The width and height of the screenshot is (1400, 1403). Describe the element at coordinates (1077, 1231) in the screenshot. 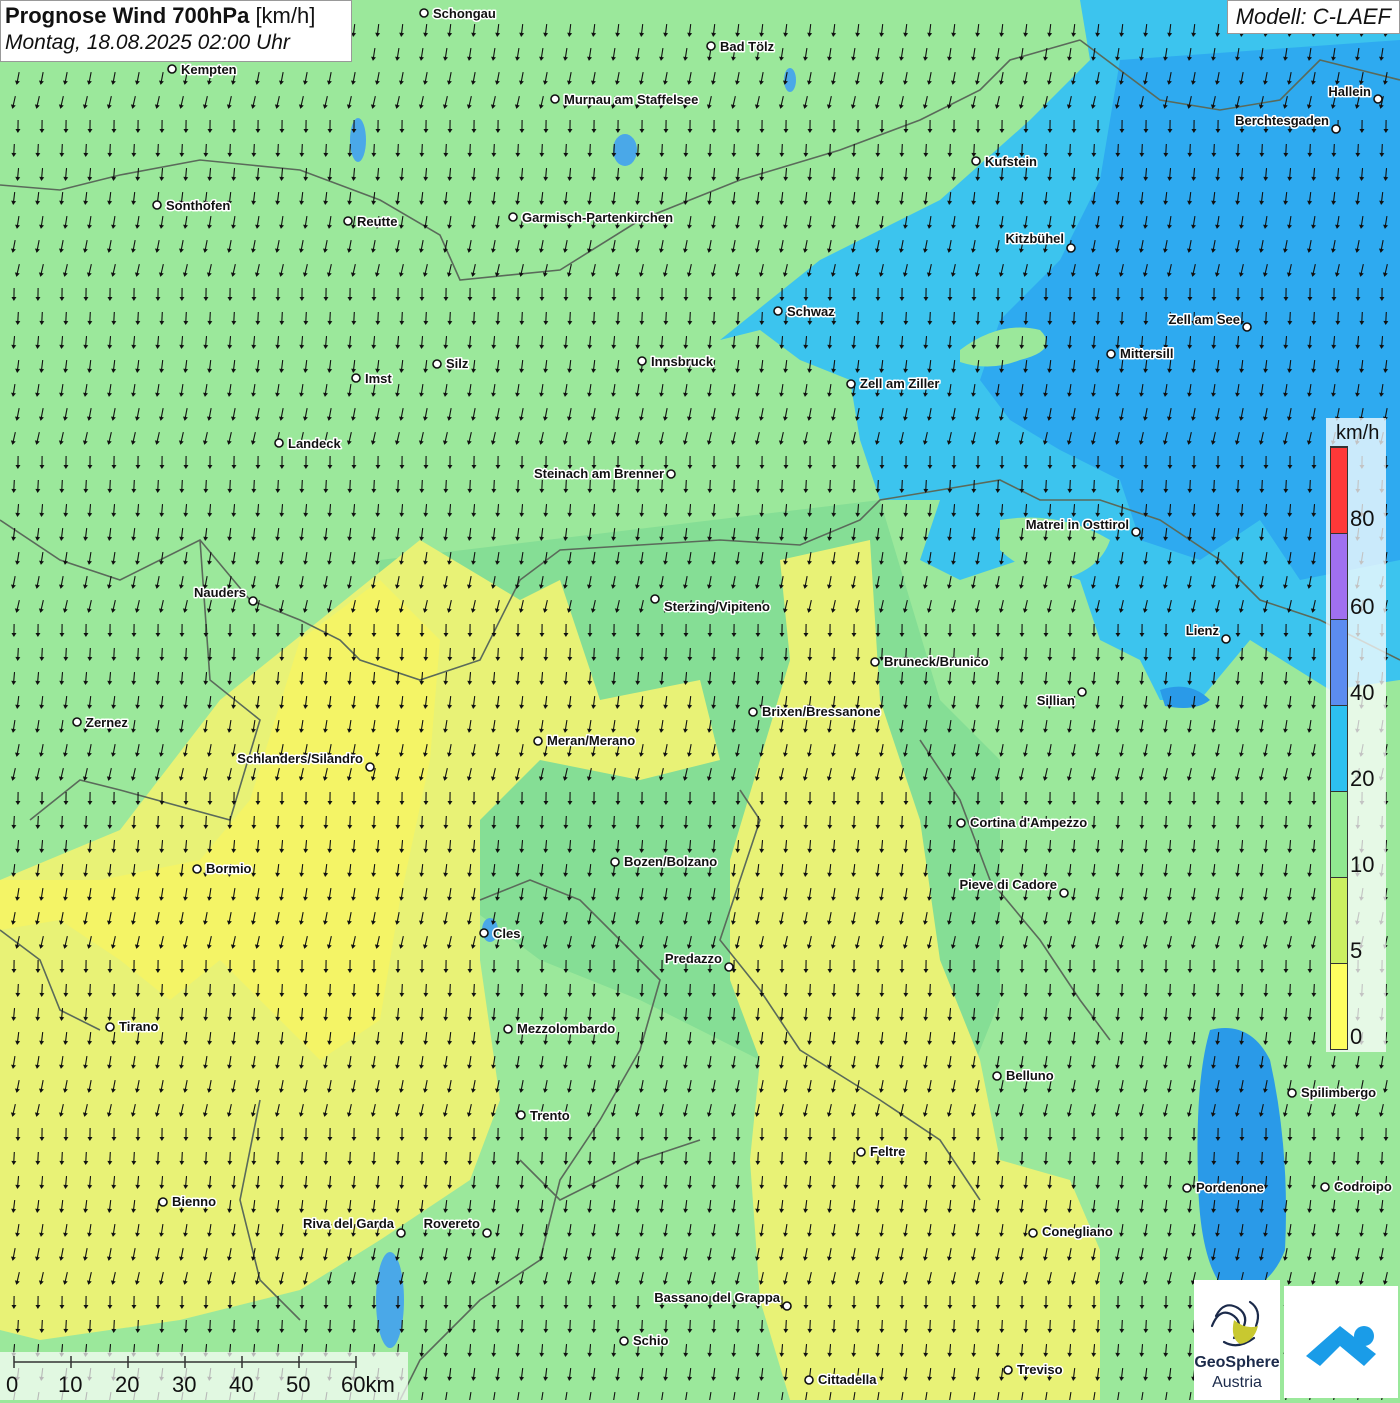

I see `city-label: Conegliano` at that location.